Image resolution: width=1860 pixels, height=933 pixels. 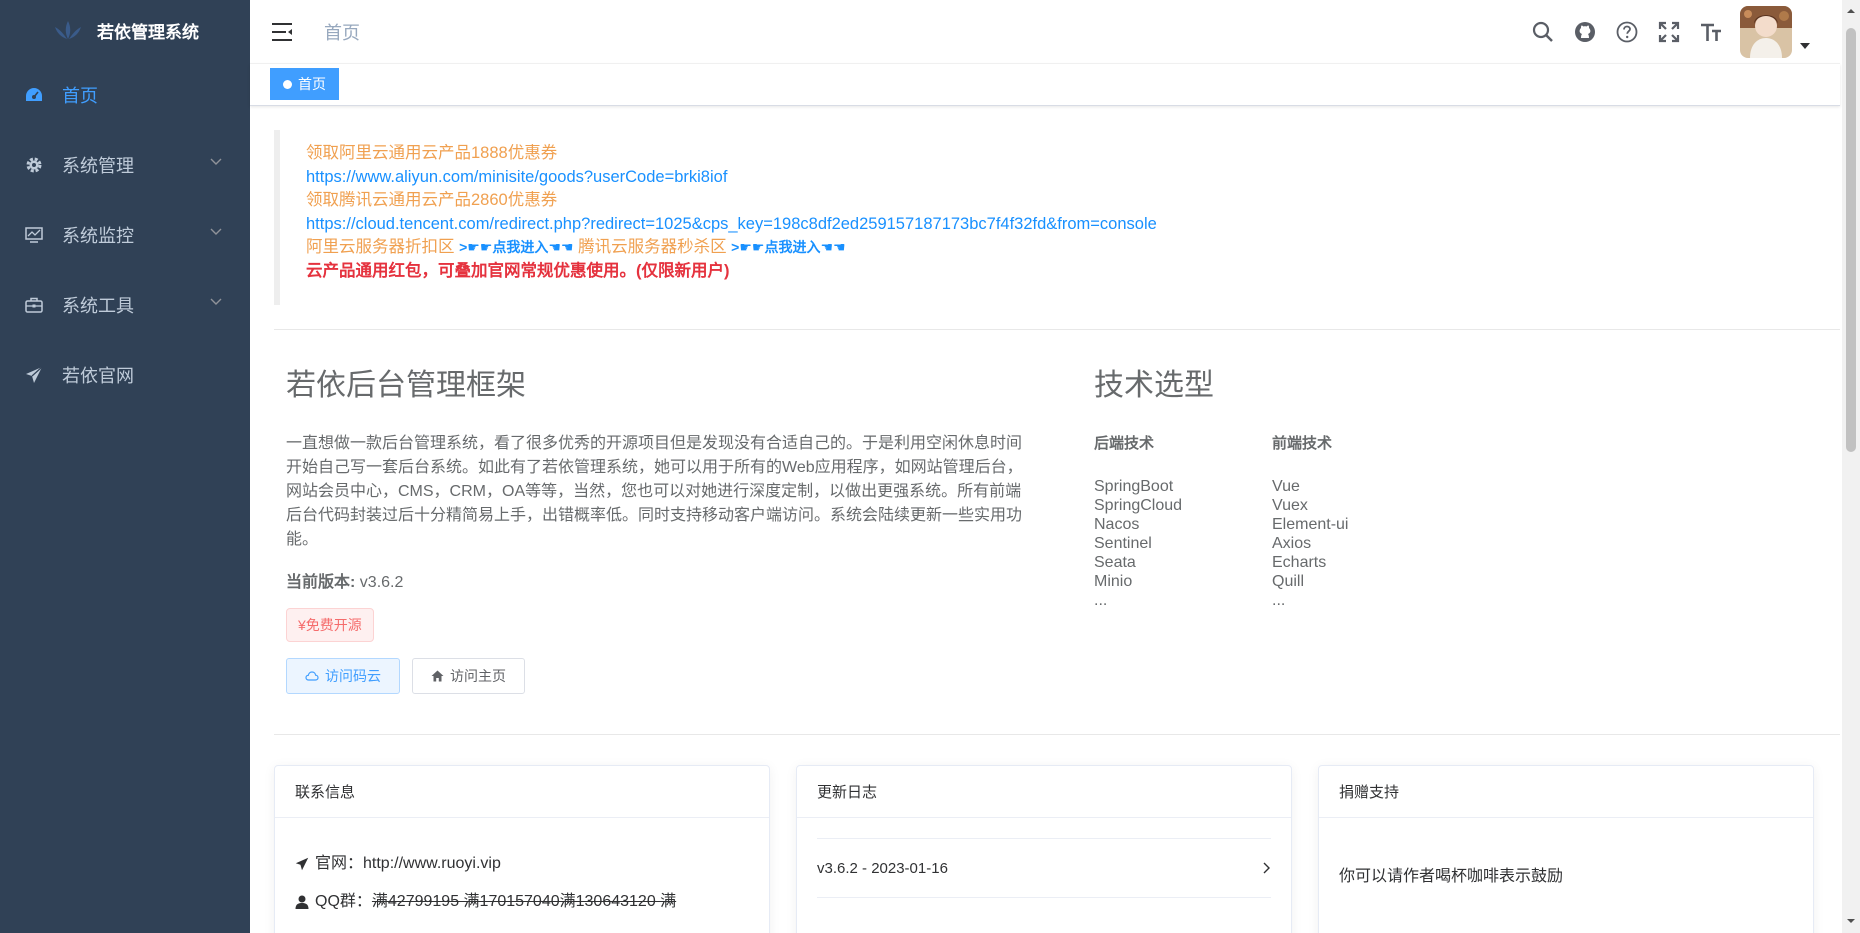 What do you see at coordinates (432, 200) in the screenshot?
I see `notice-tencent-coupon: 领取腾讯云通用云产品2860优惠券` at bounding box center [432, 200].